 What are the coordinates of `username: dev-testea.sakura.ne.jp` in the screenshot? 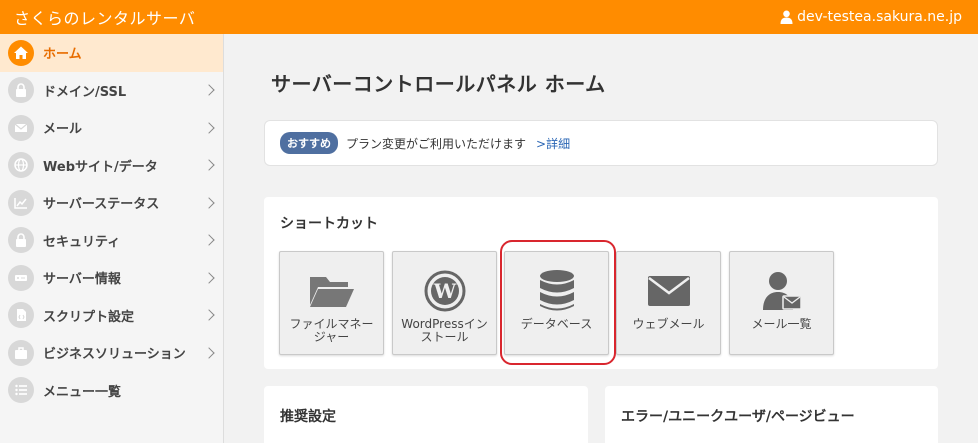 It's located at (879, 17).